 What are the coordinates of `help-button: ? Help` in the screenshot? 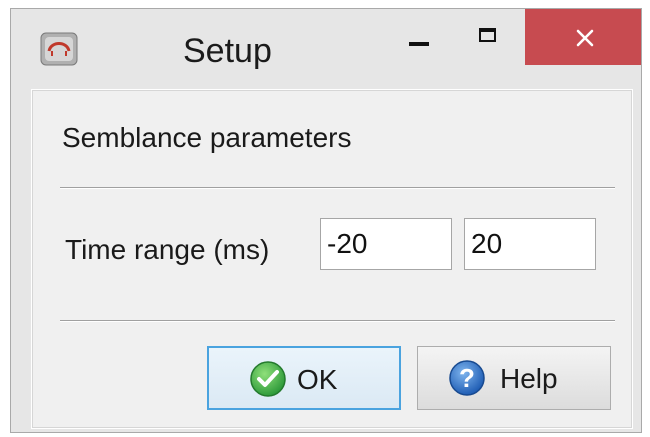 It's located at (514, 378).